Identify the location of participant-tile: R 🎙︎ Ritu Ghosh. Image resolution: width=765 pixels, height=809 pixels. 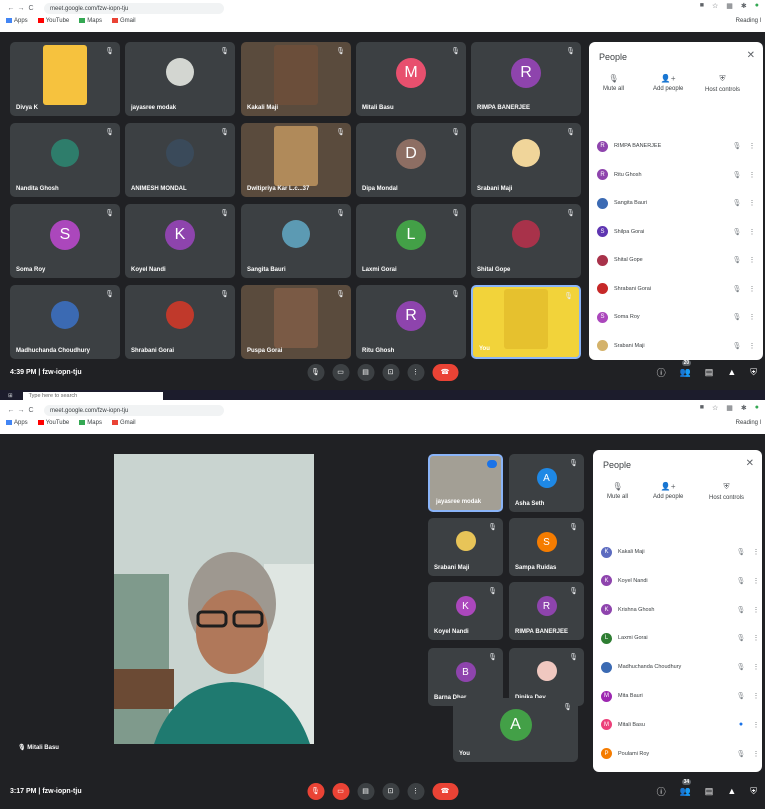
(411, 322).